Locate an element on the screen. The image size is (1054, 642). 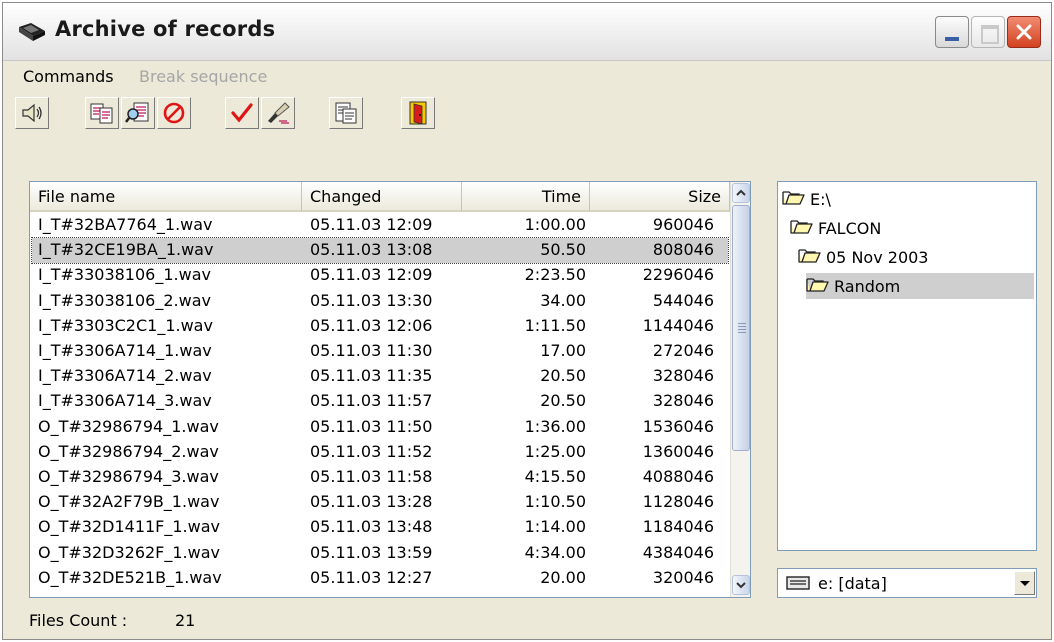
file-name-cell: I_T#3303C2C1_1.wav is located at coordinates (125, 325).